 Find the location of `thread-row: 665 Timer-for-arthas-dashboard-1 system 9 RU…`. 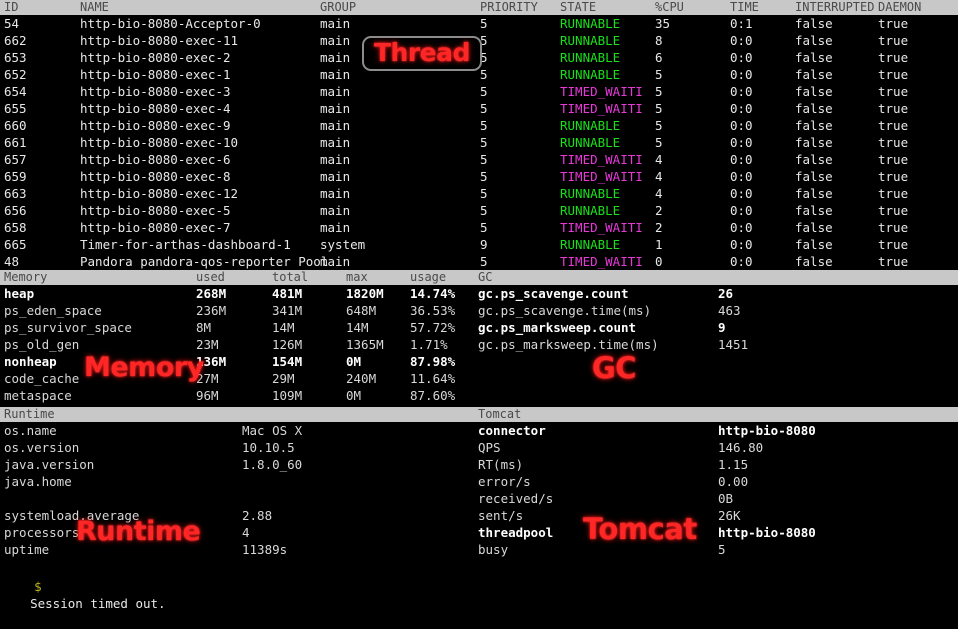

thread-row: 665 Timer-for-arthas-dashboard-1 system 9 RU… is located at coordinates (479, 244).